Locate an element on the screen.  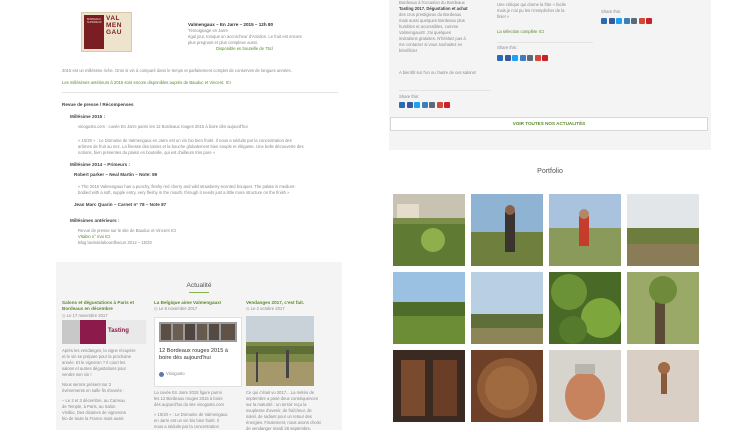
news-col3-image is located at coordinates (280, 351).